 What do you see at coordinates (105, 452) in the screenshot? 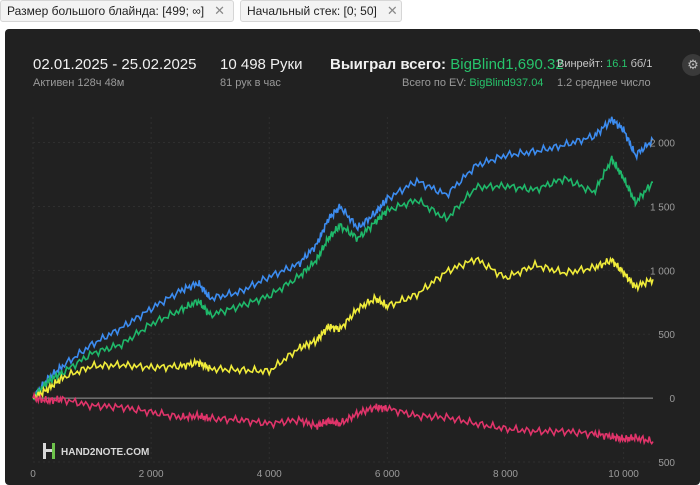
I see `watermark-text: HAND2NOTE.COM` at bounding box center [105, 452].